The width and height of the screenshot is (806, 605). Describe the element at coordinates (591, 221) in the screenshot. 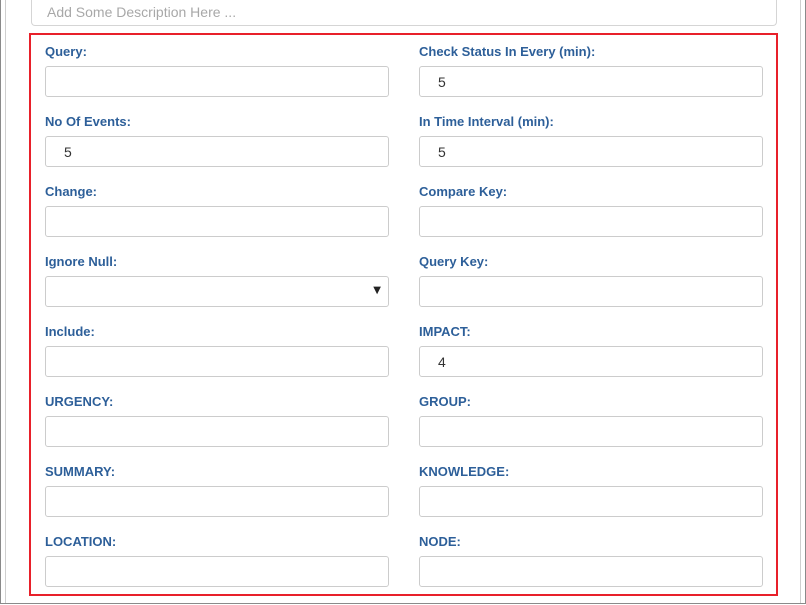

I see `compare-key-input` at that location.